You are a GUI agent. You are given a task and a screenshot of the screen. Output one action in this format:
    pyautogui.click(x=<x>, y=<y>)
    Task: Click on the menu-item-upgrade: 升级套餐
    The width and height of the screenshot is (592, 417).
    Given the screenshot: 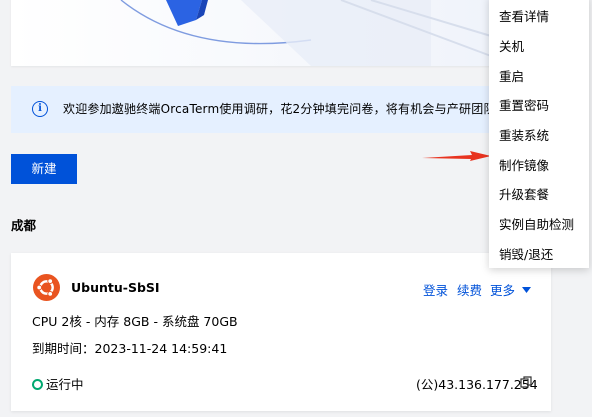 What is the action you would take?
    pyautogui.click(x=524, y=193)
    